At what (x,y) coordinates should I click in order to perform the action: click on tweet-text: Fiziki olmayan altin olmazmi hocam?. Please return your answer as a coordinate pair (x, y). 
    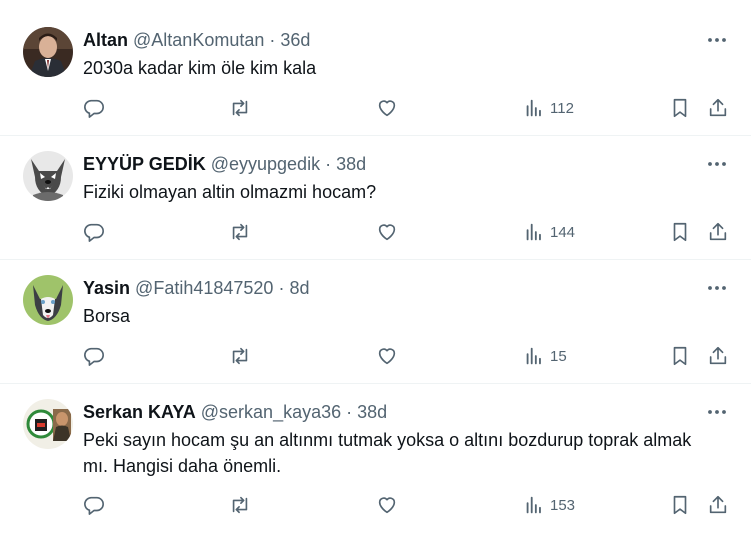
    Looking at the image, I should click on (230, 192).